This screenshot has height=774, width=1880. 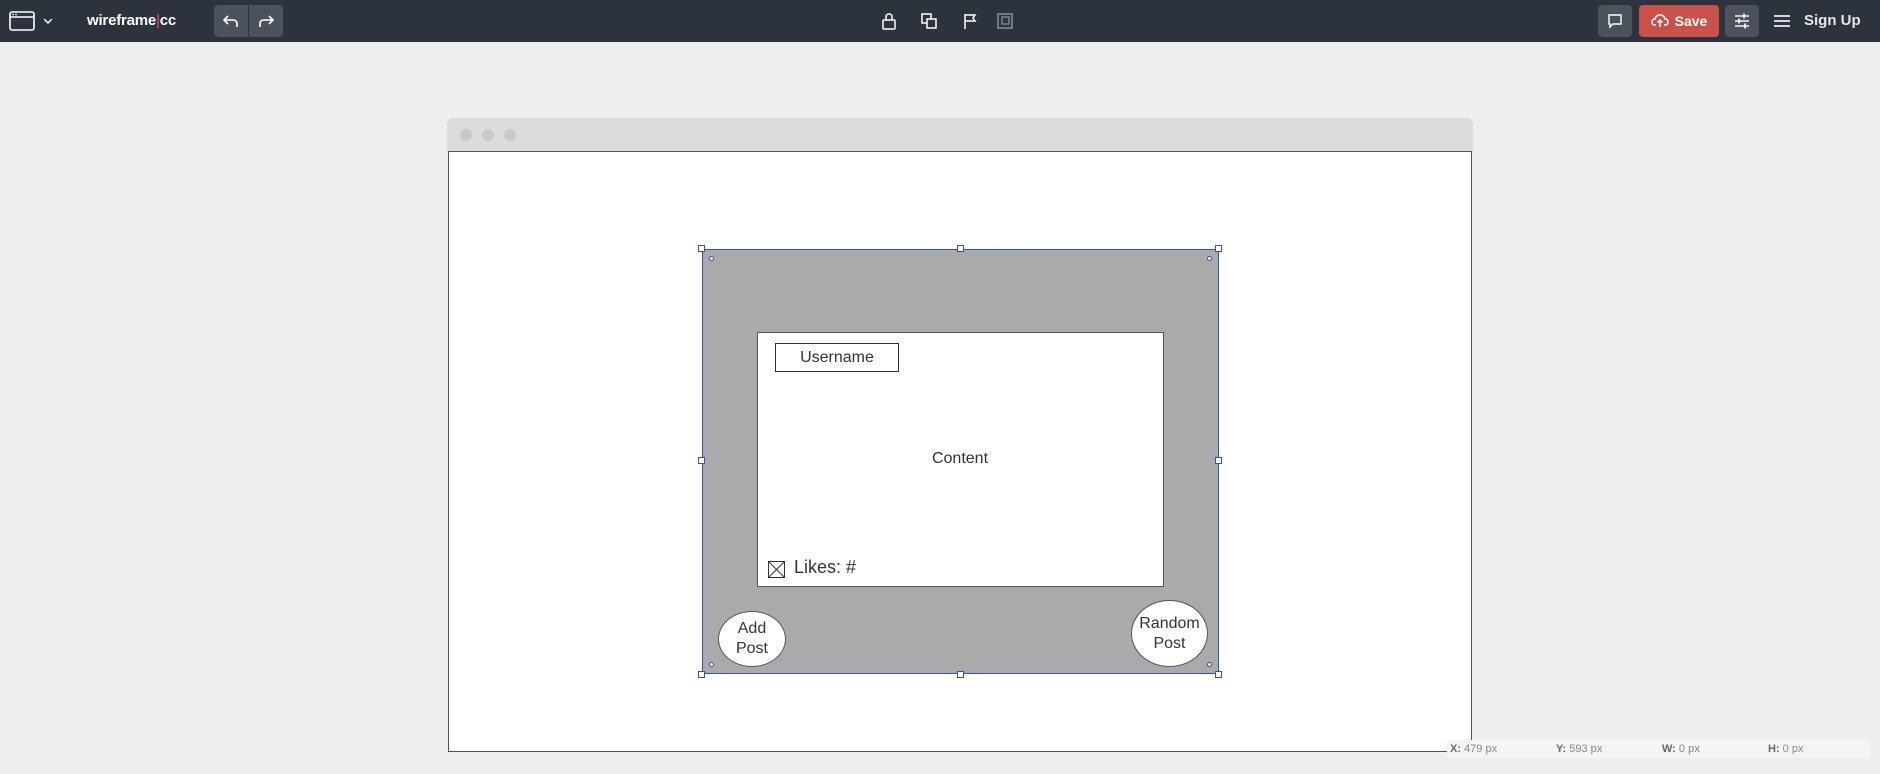 I want to click on x-value: 479 px, so click(x=1481, y=749).